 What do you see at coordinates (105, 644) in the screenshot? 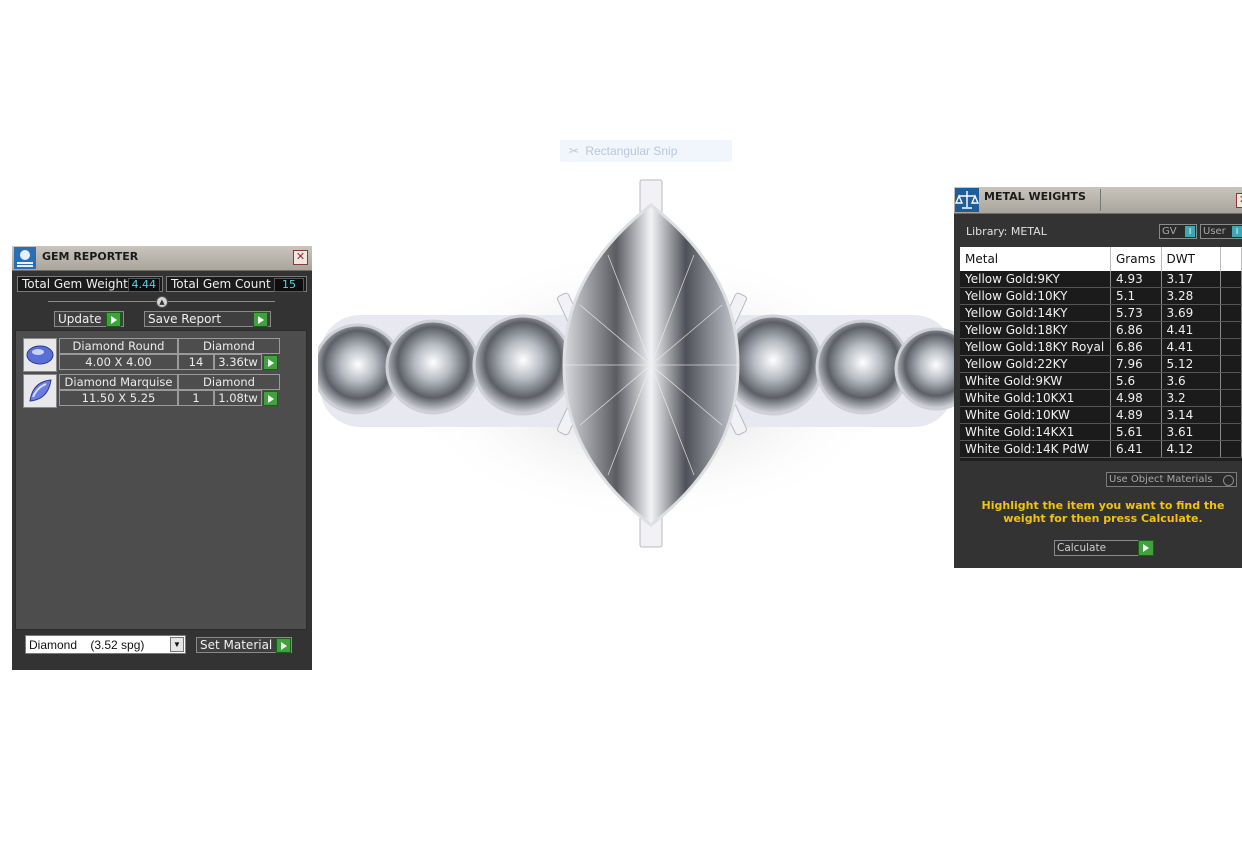
I see `material-select: Diamond (3.52 spg) ▼` at bounding box center [105, 644].